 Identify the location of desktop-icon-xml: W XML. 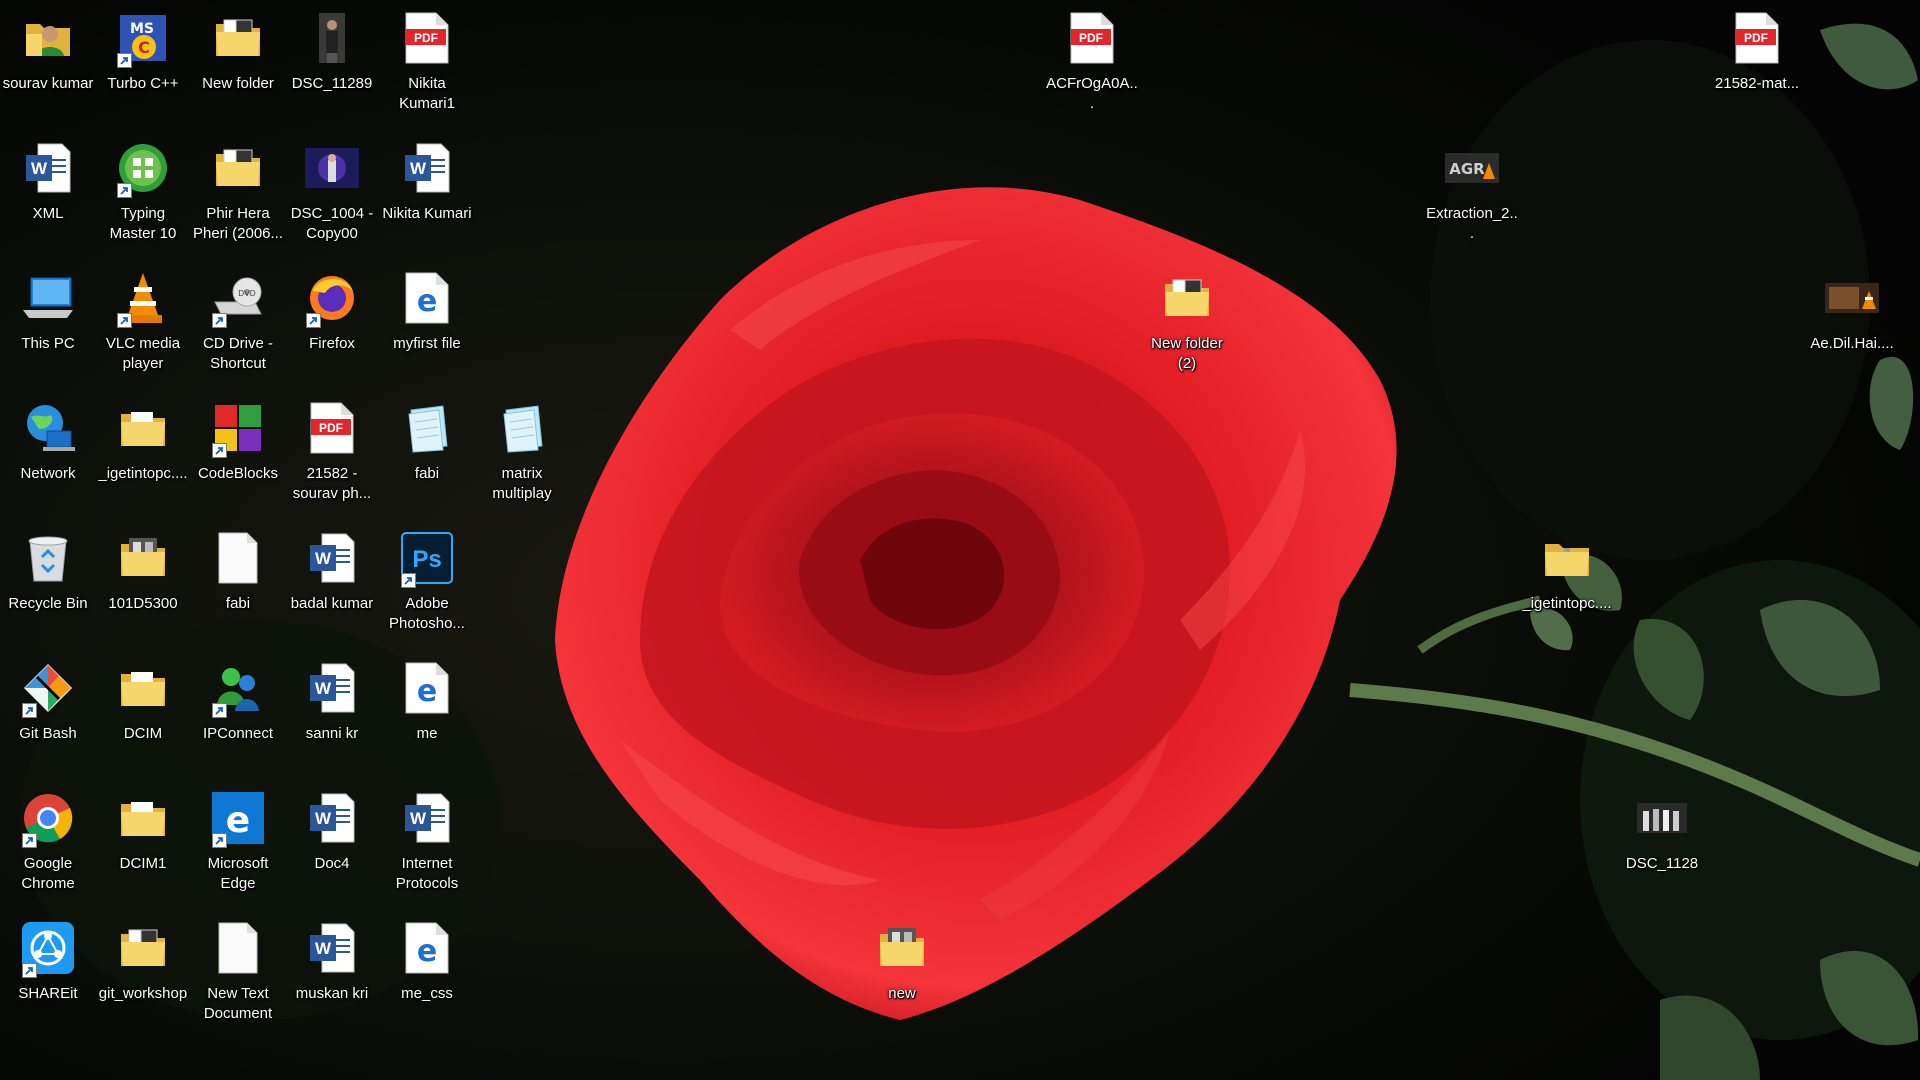
(48, 191).